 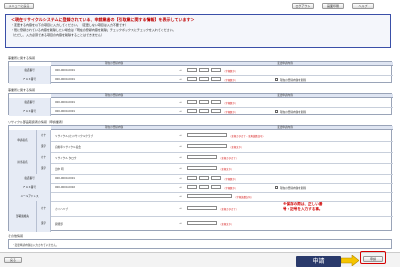 What do you see at coordinates (59, 169) in the screenshot?
I see `current-value: 田中 明` at bounding box center [59, 169].